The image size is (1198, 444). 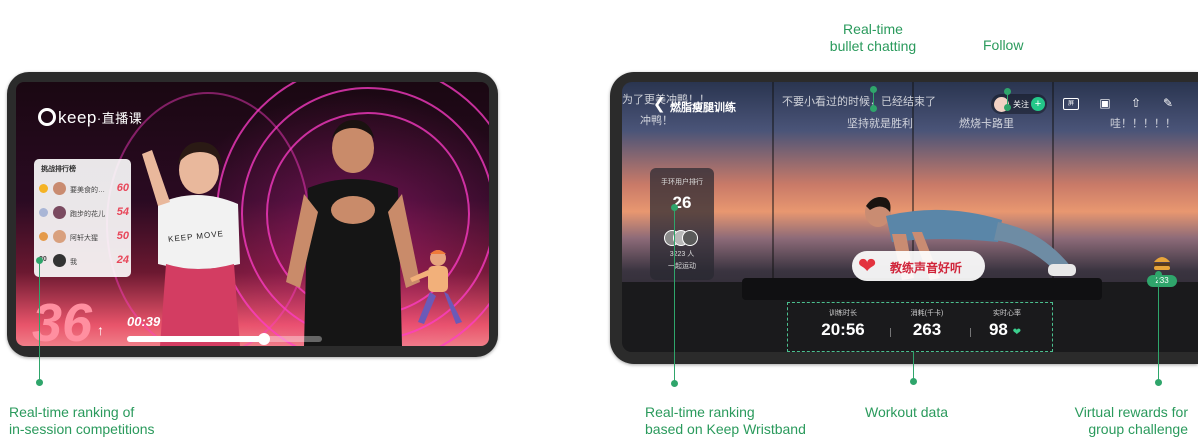 I want to click on ranking-row-self: 20 我 24, so click(x=84, y=261).